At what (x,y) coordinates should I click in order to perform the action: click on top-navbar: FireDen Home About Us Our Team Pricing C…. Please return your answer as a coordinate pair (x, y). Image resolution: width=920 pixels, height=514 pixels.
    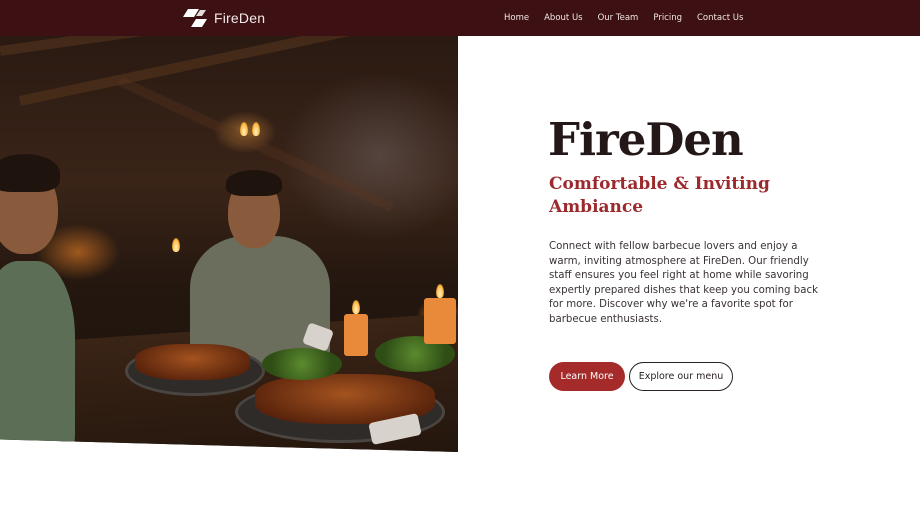
    Looking at the image, I should click on (460, 18).